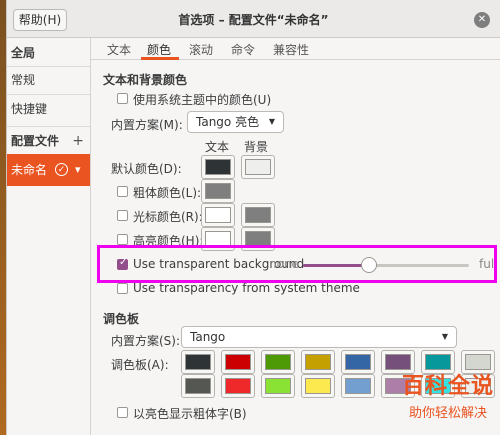 The width and height of the screenshot is (500, 435). I want to click on palette-scheme-select: Tango ▼, so click(319, 337).